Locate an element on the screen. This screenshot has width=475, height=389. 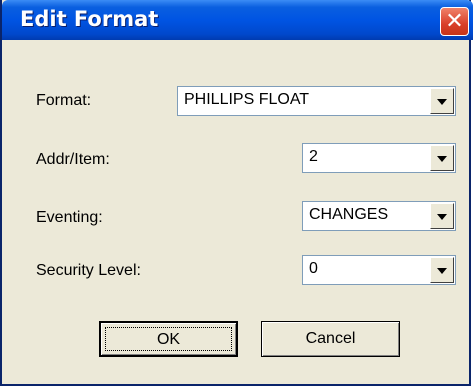
security-level-dropdown: 0 is located at coordinates (379, 270).